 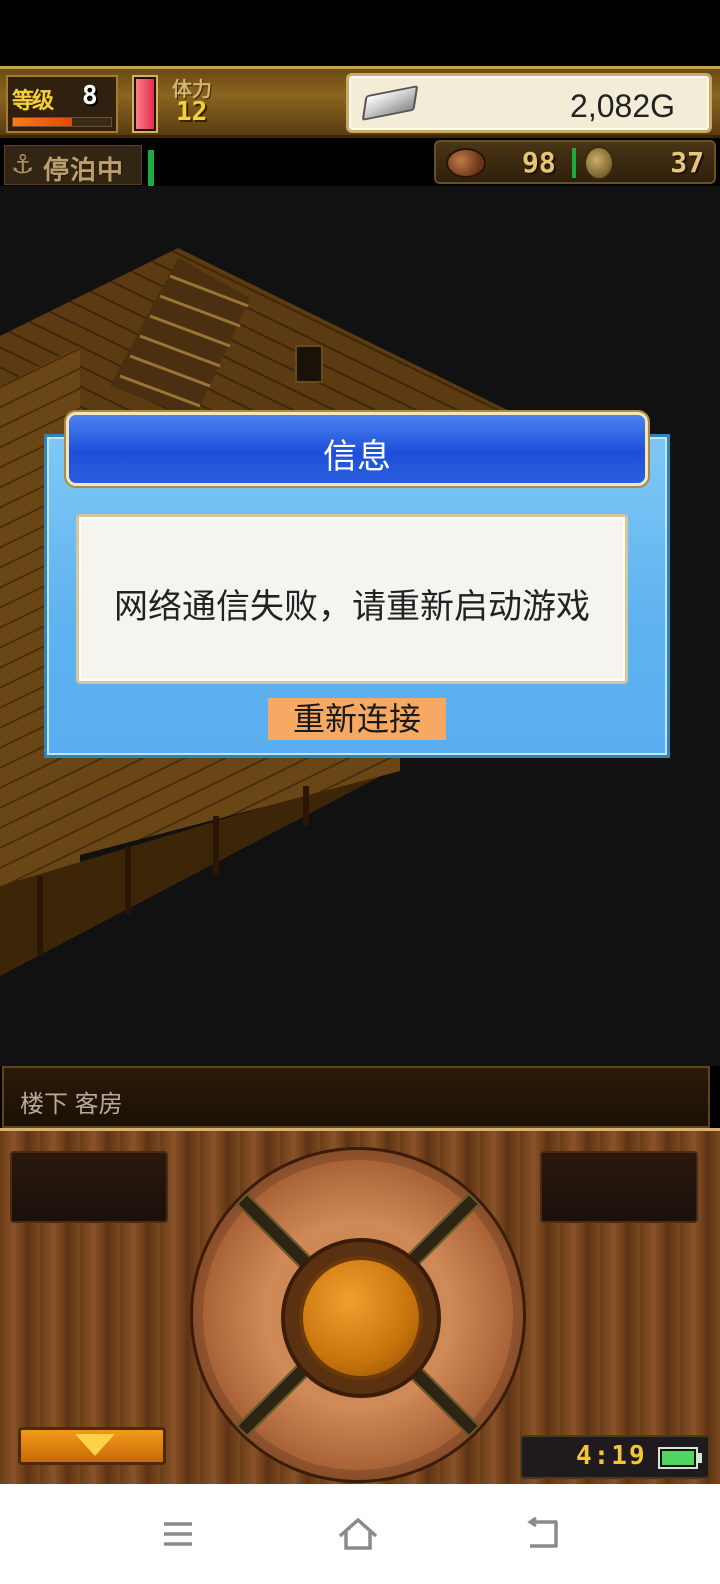 I want to click on menu-toggle-button, so click(x=92, y=1446).